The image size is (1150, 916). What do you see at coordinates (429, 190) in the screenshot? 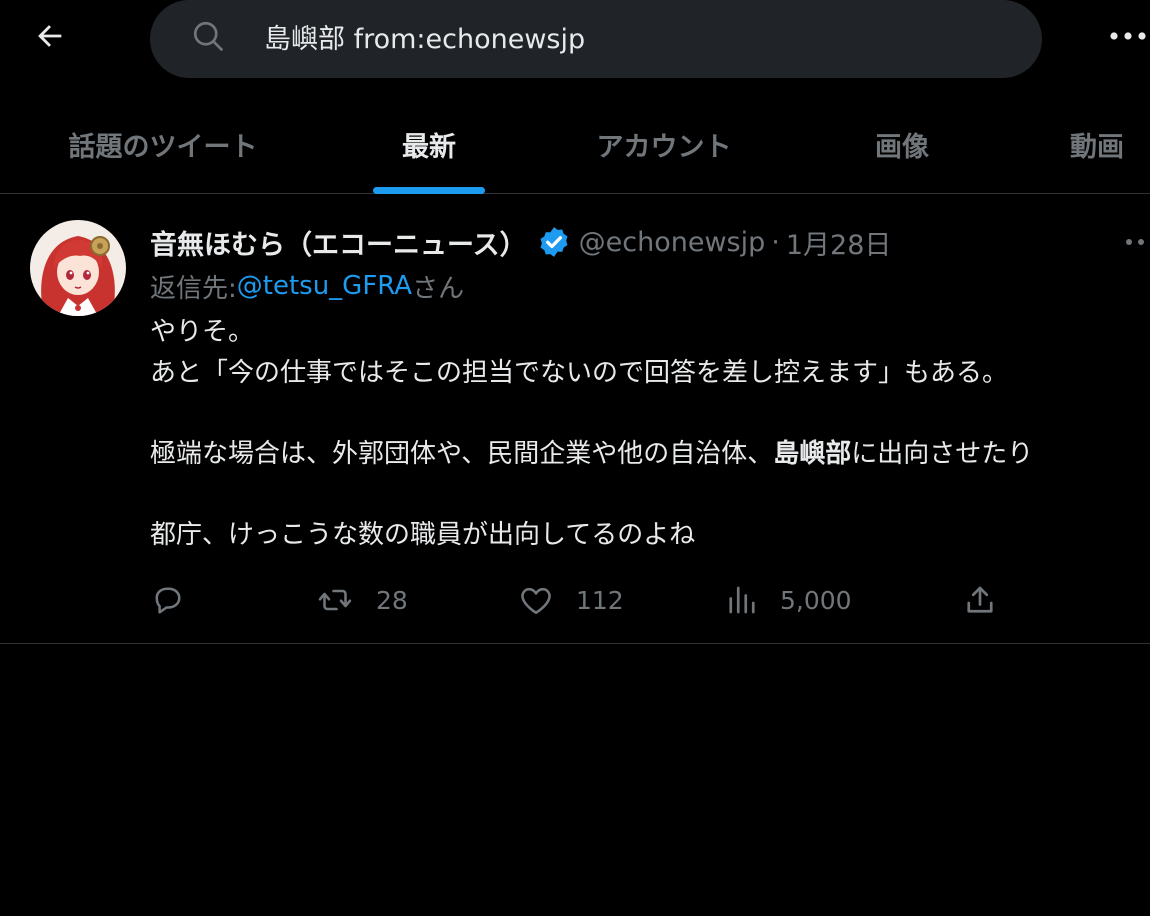
I see `active-tab-indicator` at bounding box center [429, 190].